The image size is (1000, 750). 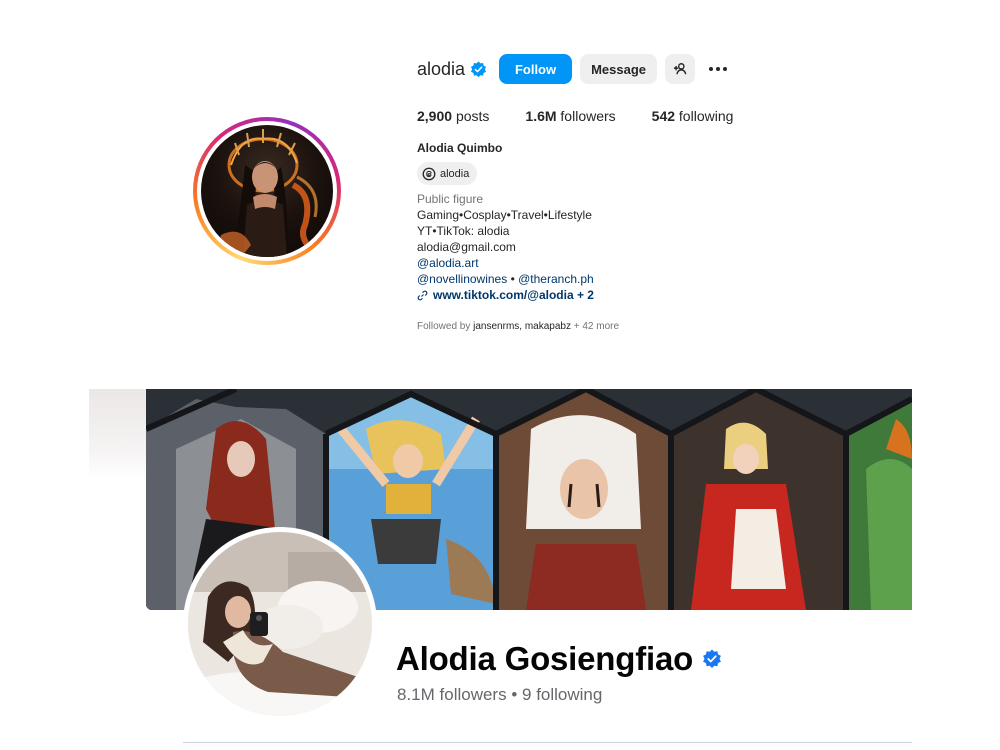 I want to click on facebook-follow-counts: 8.1M followers • 9 following, so click(x=499, y=695).